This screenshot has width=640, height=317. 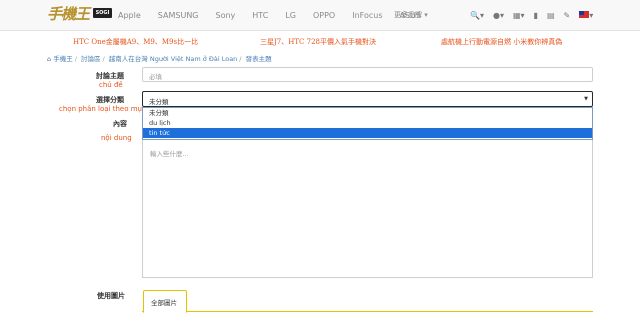 I want to click on category-select: 未分類 ▼, so click(x=367, y=99).